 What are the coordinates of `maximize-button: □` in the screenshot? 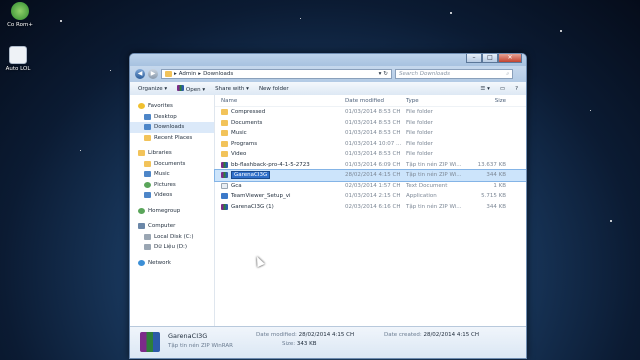 It's located at (490, 58).